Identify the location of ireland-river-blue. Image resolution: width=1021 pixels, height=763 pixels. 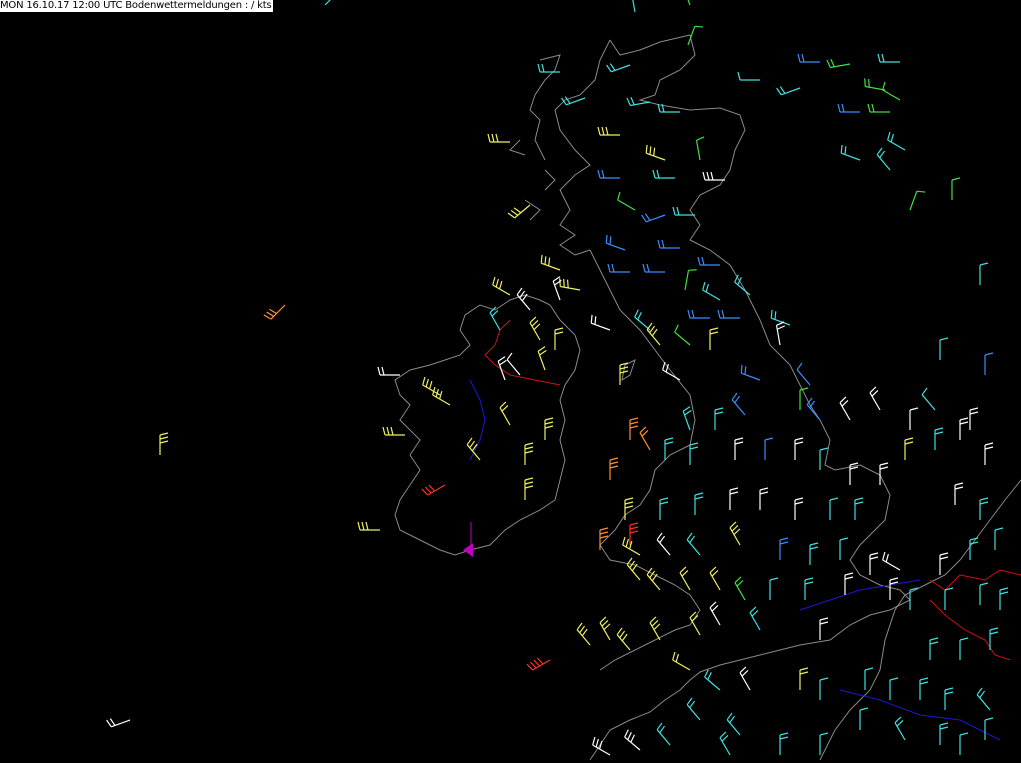
(477, 420).